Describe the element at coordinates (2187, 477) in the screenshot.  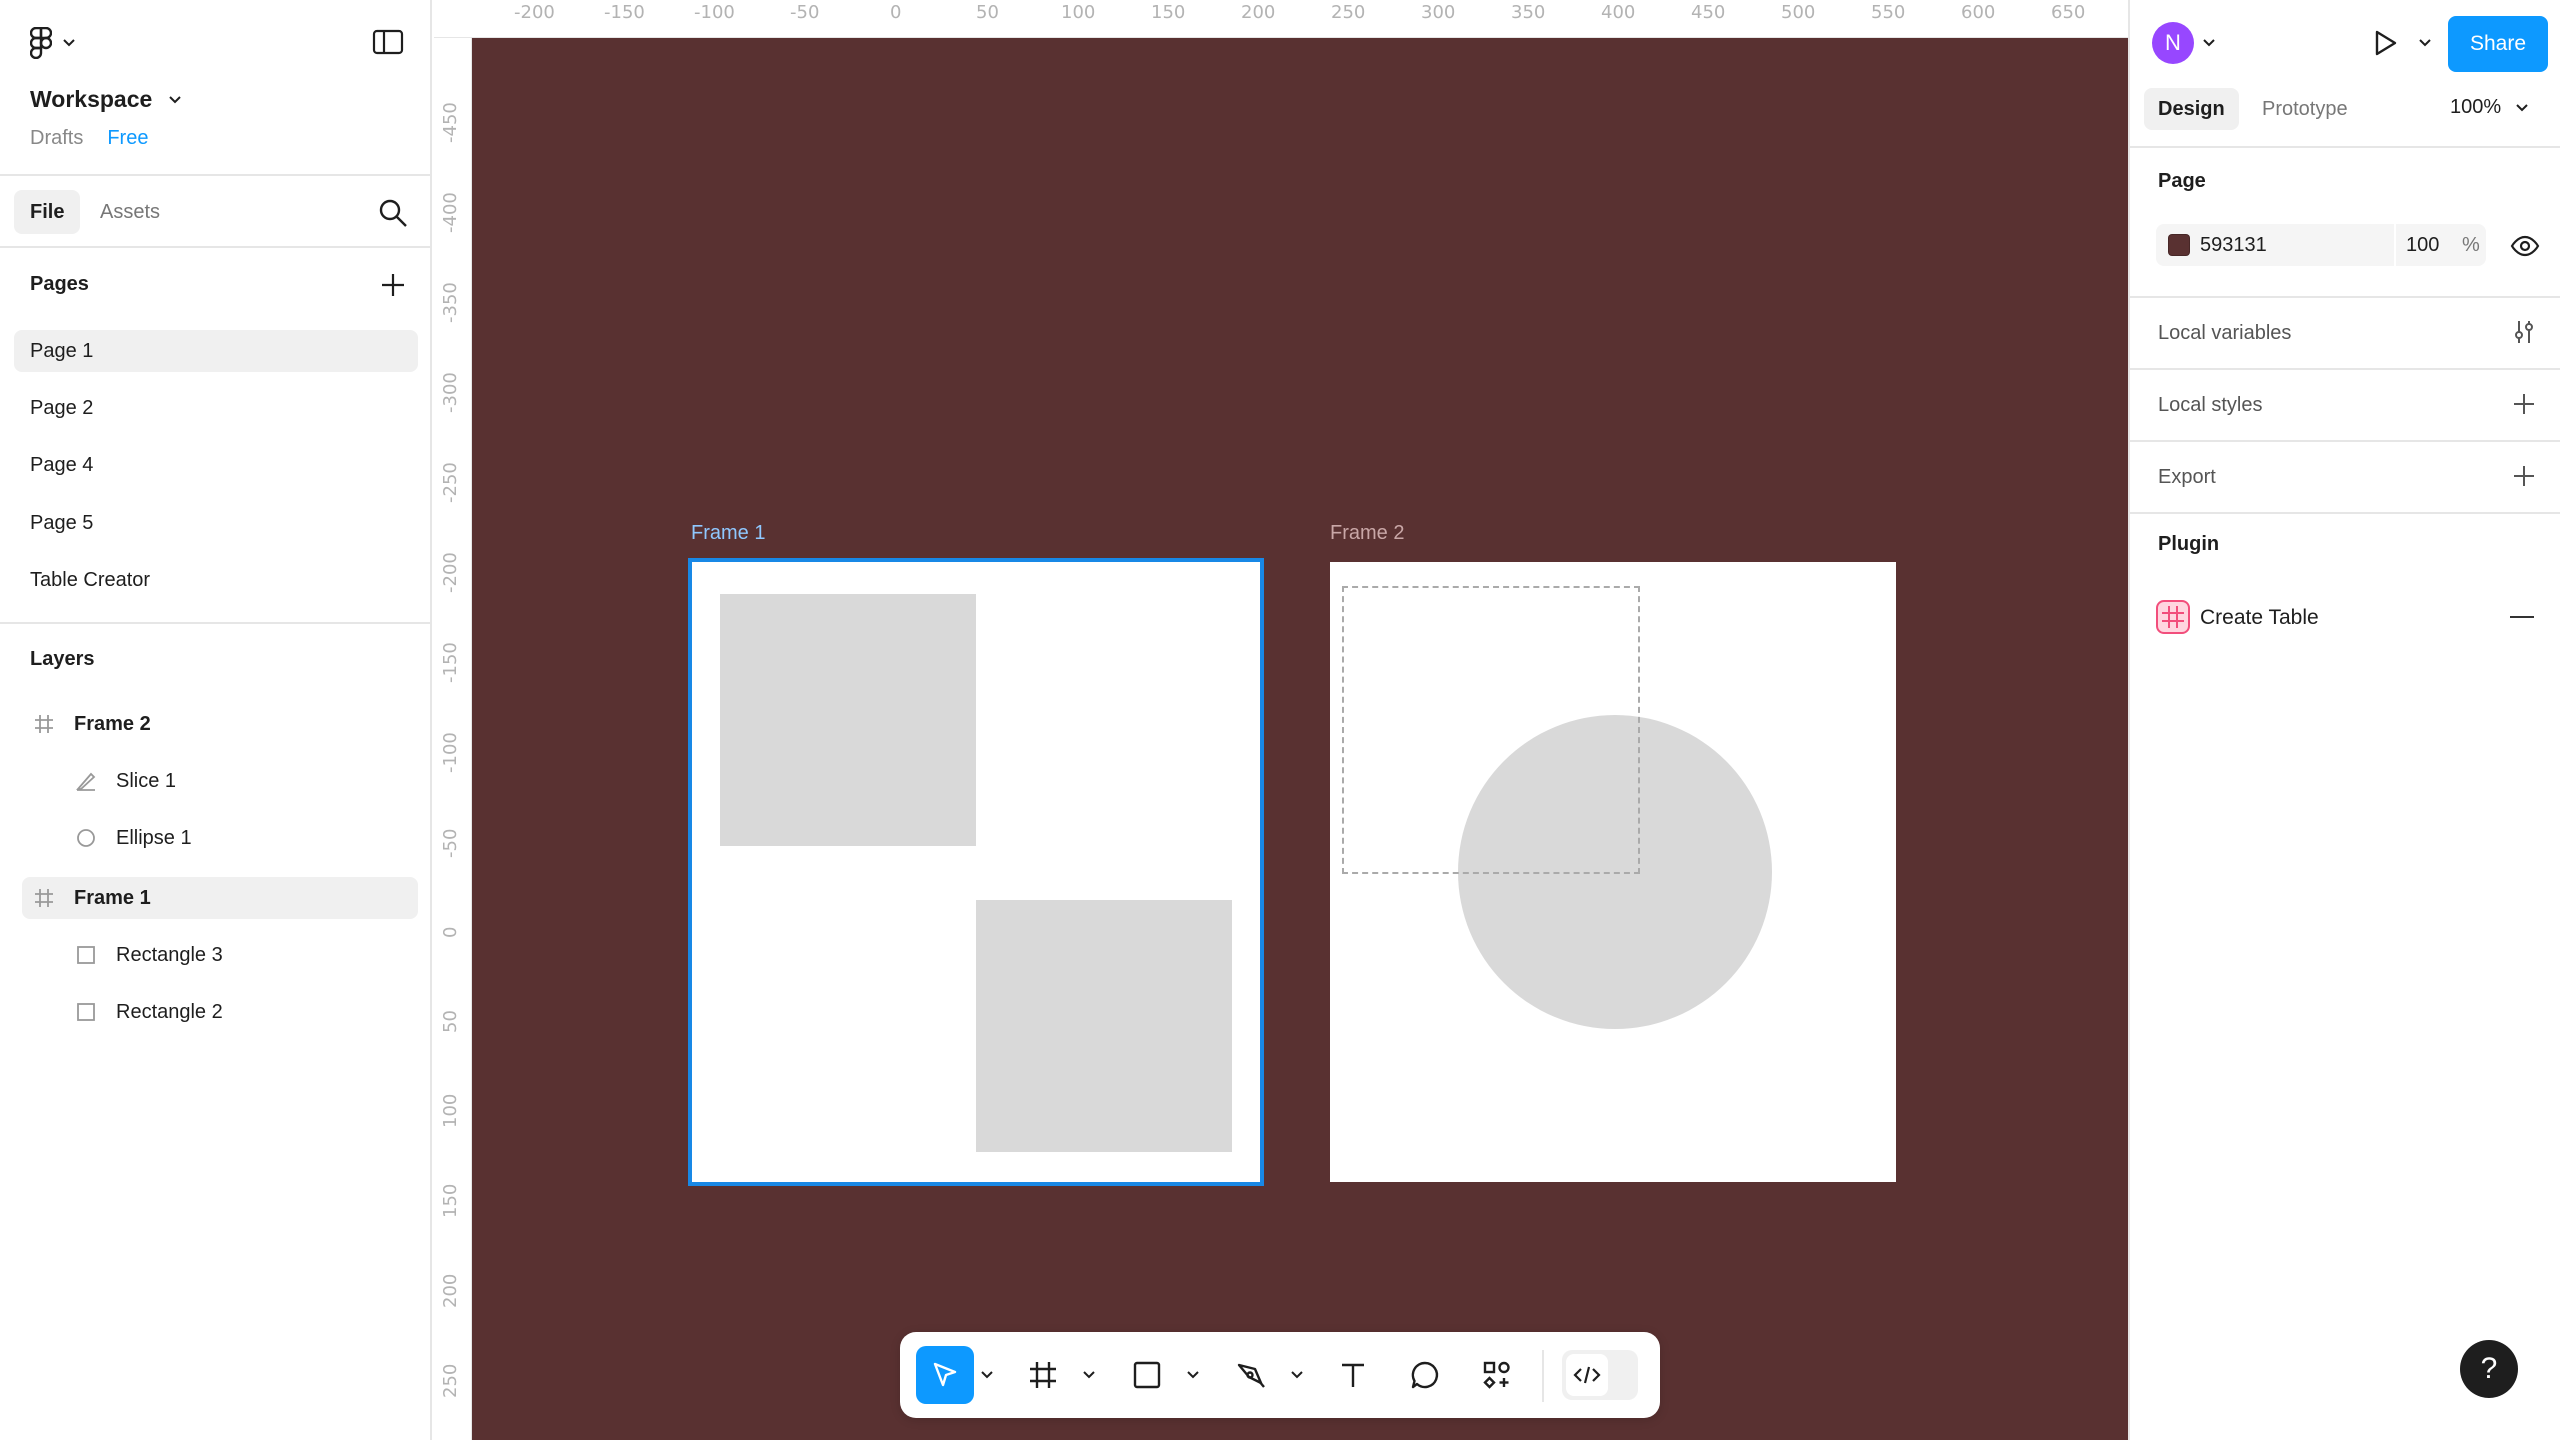
I see `export-label: Export` at that location.